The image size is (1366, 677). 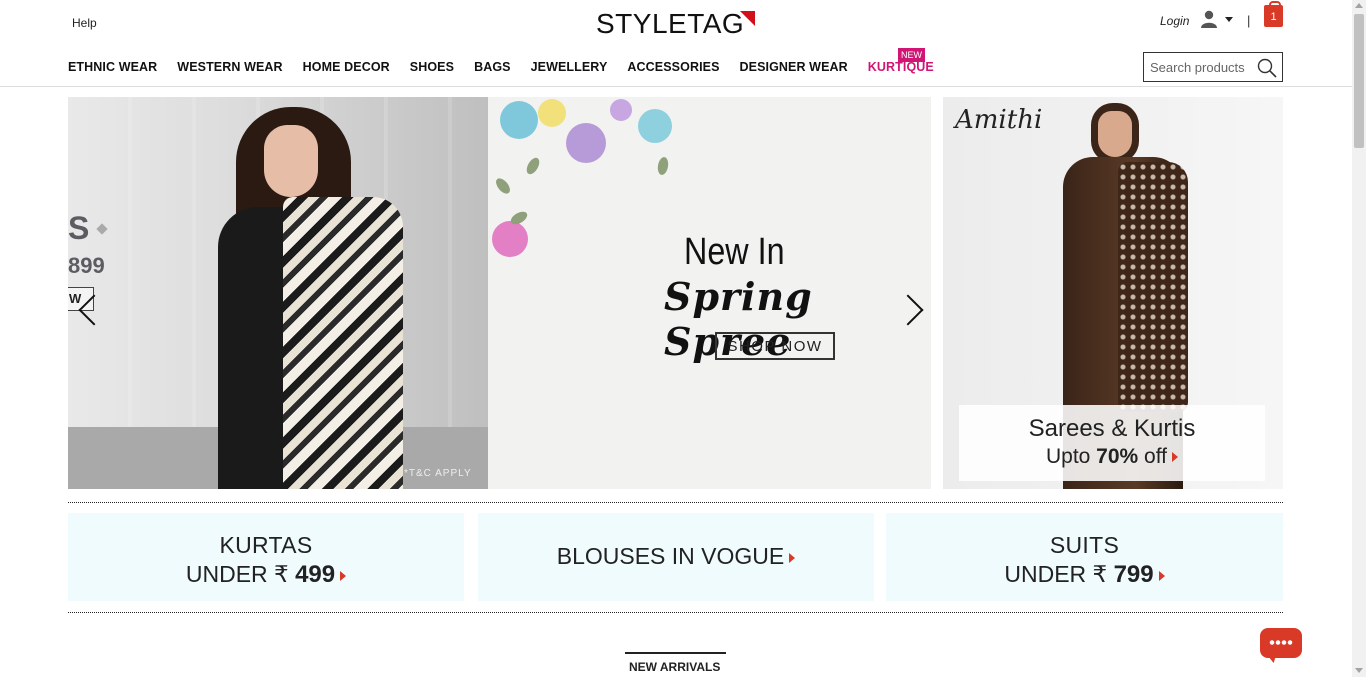 I want to click on tile-price: UNDER ₹ 499, so click(x=266, y=575).